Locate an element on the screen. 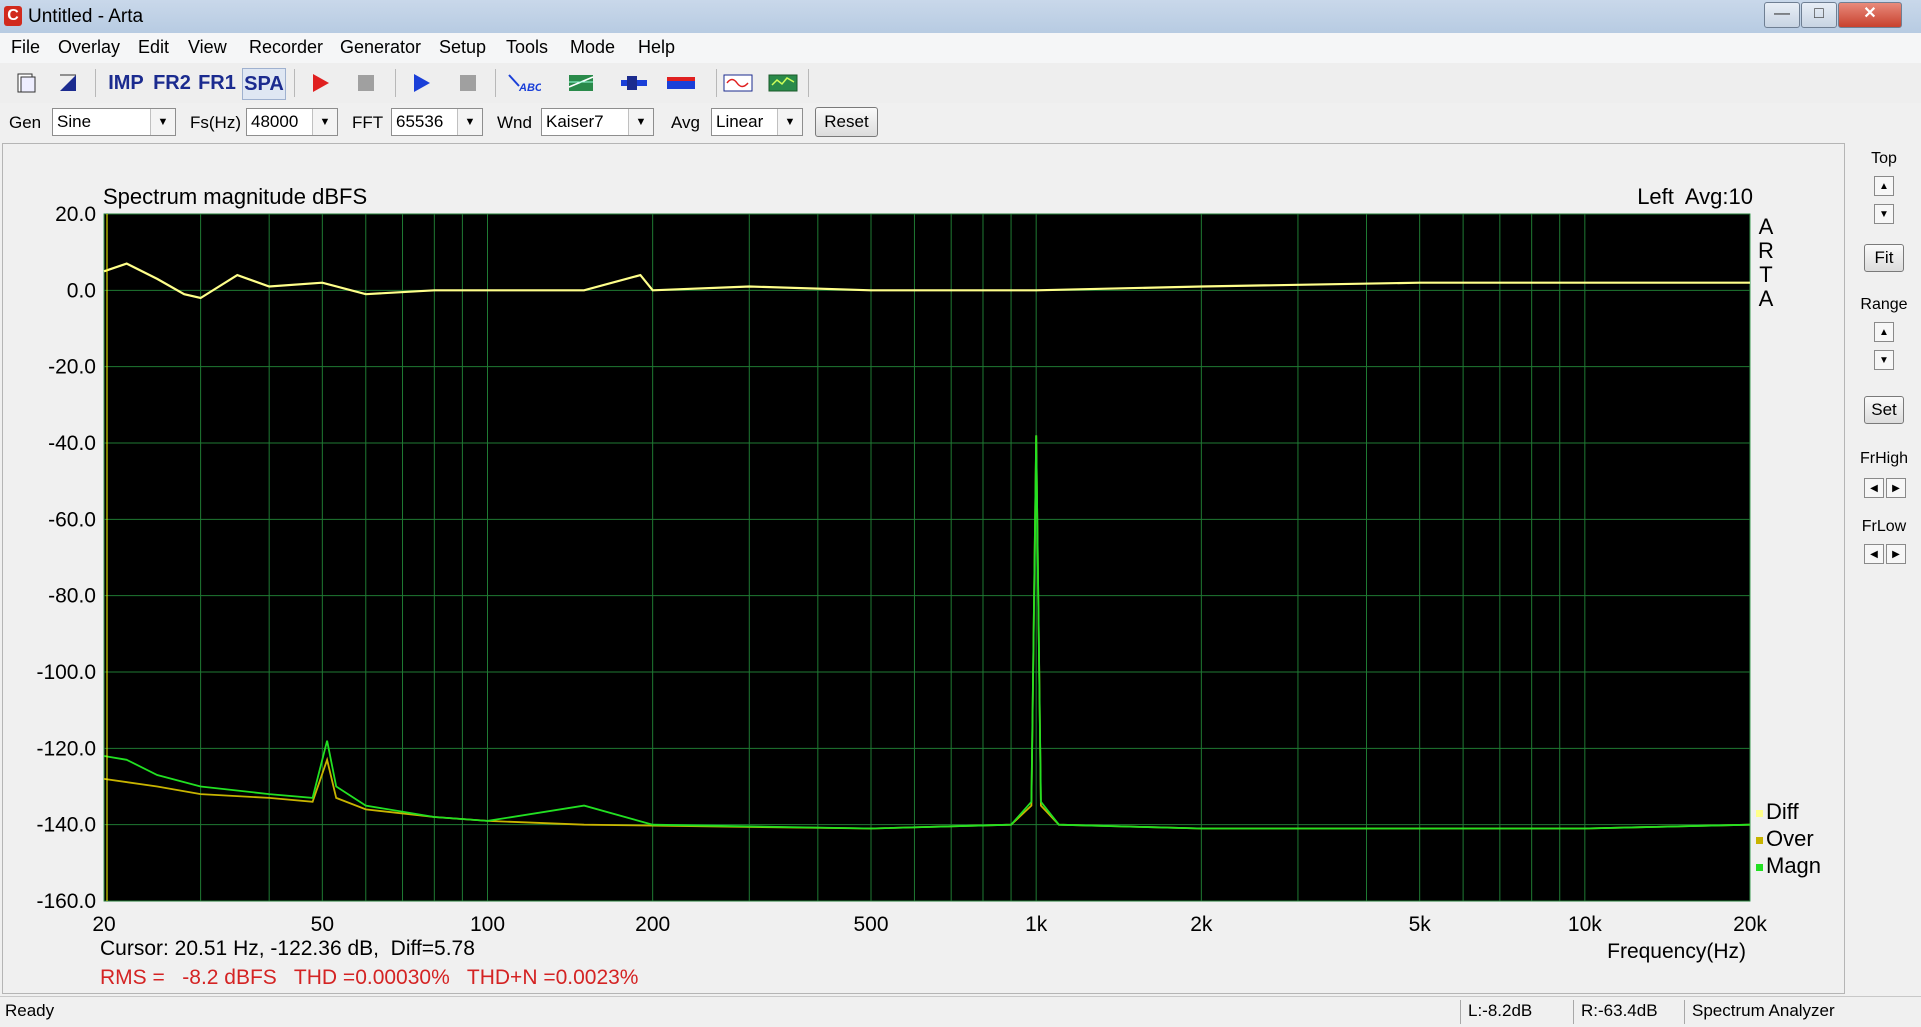 Image resolution: width=1921 pixels, height=1027 pixels. range-down-button: ▼ is located at coordinates (1884, 360).